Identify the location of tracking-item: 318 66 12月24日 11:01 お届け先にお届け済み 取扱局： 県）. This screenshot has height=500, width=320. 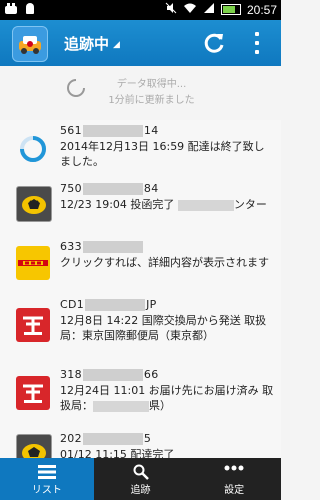
(140, 396).